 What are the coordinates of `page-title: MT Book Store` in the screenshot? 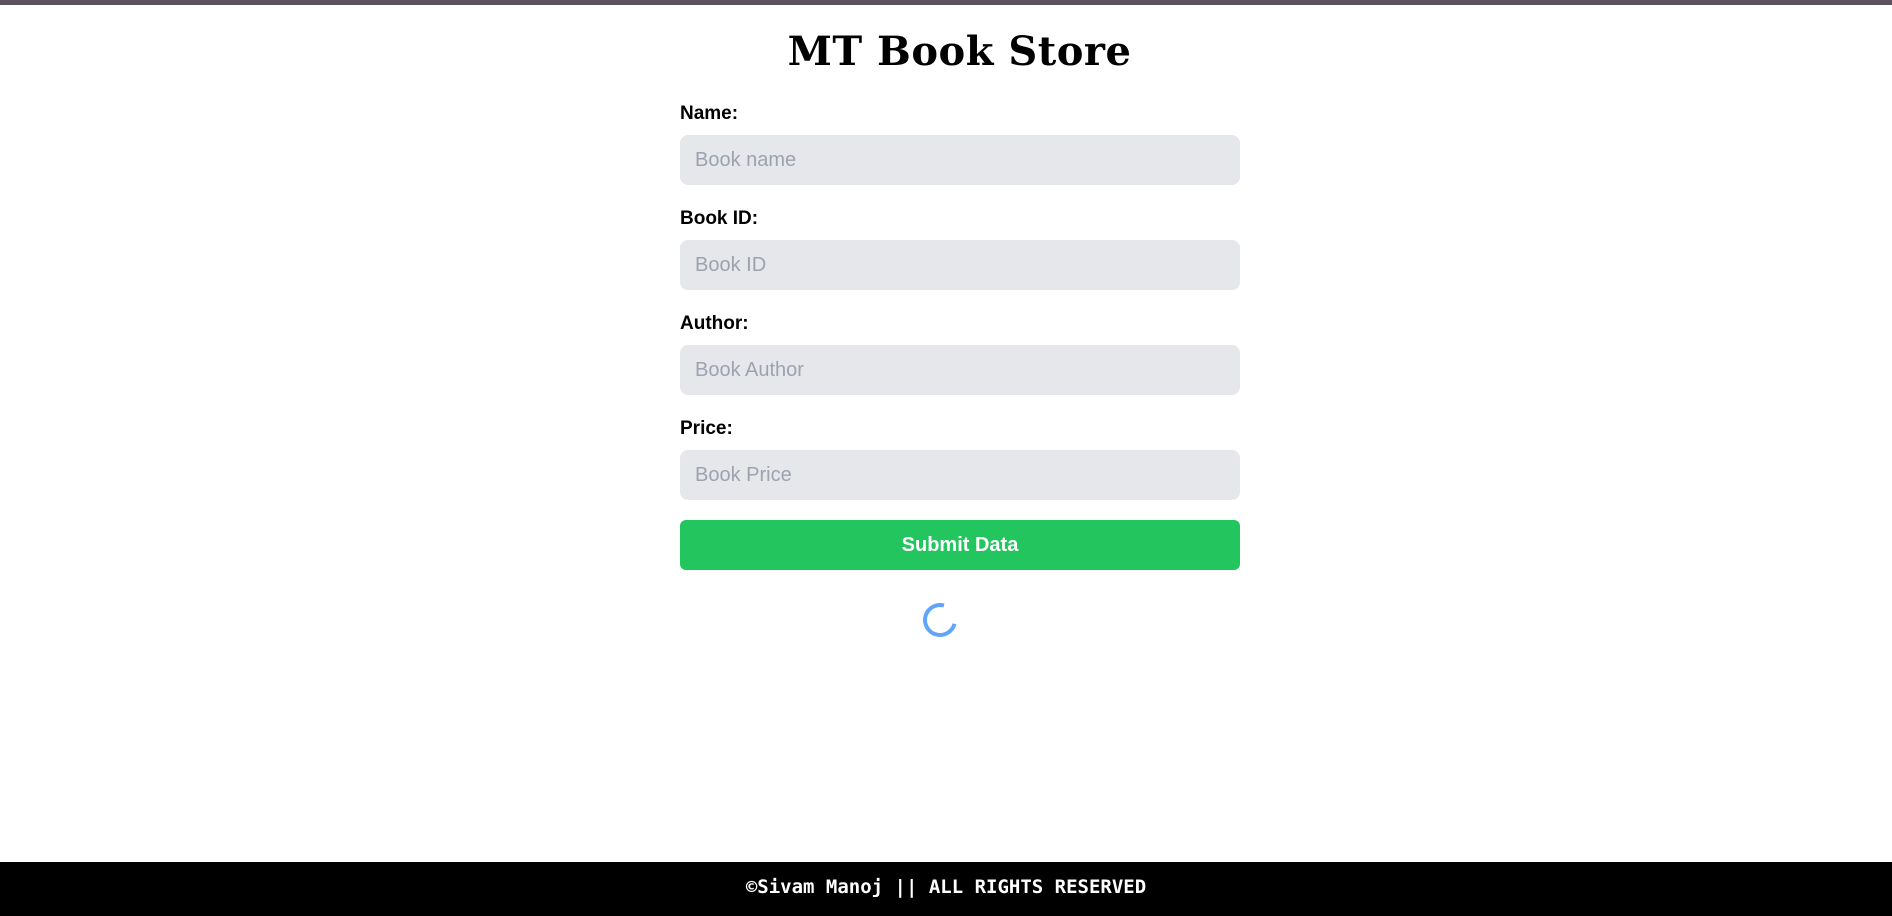 It's located at (959, 51).